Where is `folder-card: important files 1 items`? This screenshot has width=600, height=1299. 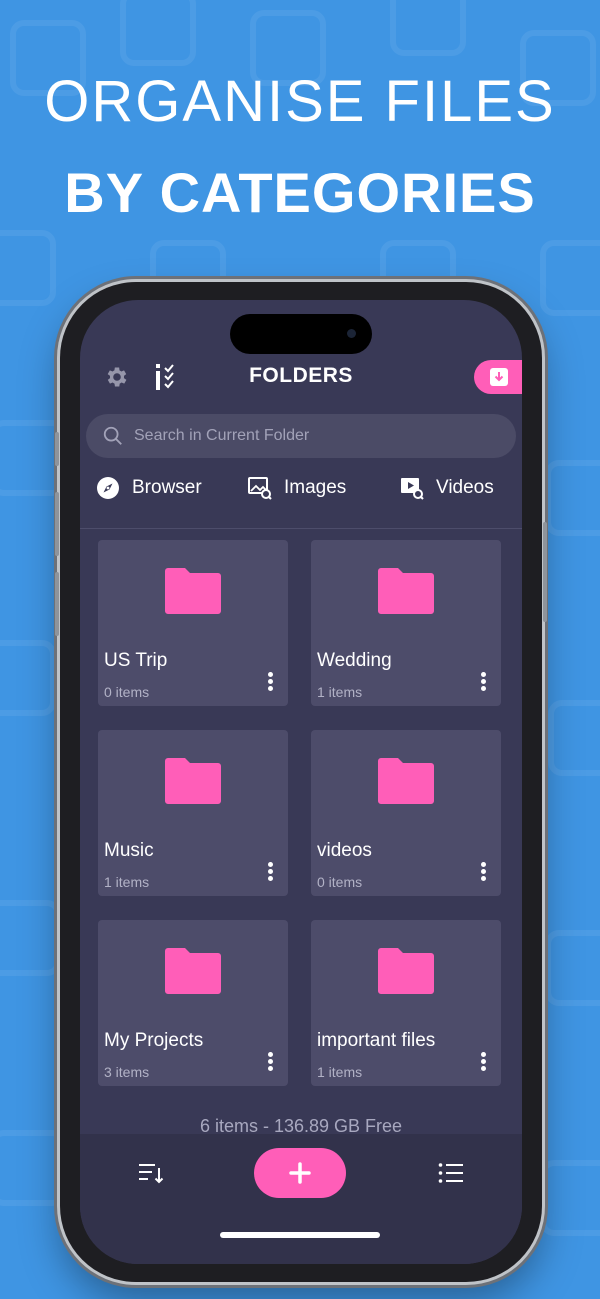 folder-card: important files 1 items is located at coordinates (406, 1003).